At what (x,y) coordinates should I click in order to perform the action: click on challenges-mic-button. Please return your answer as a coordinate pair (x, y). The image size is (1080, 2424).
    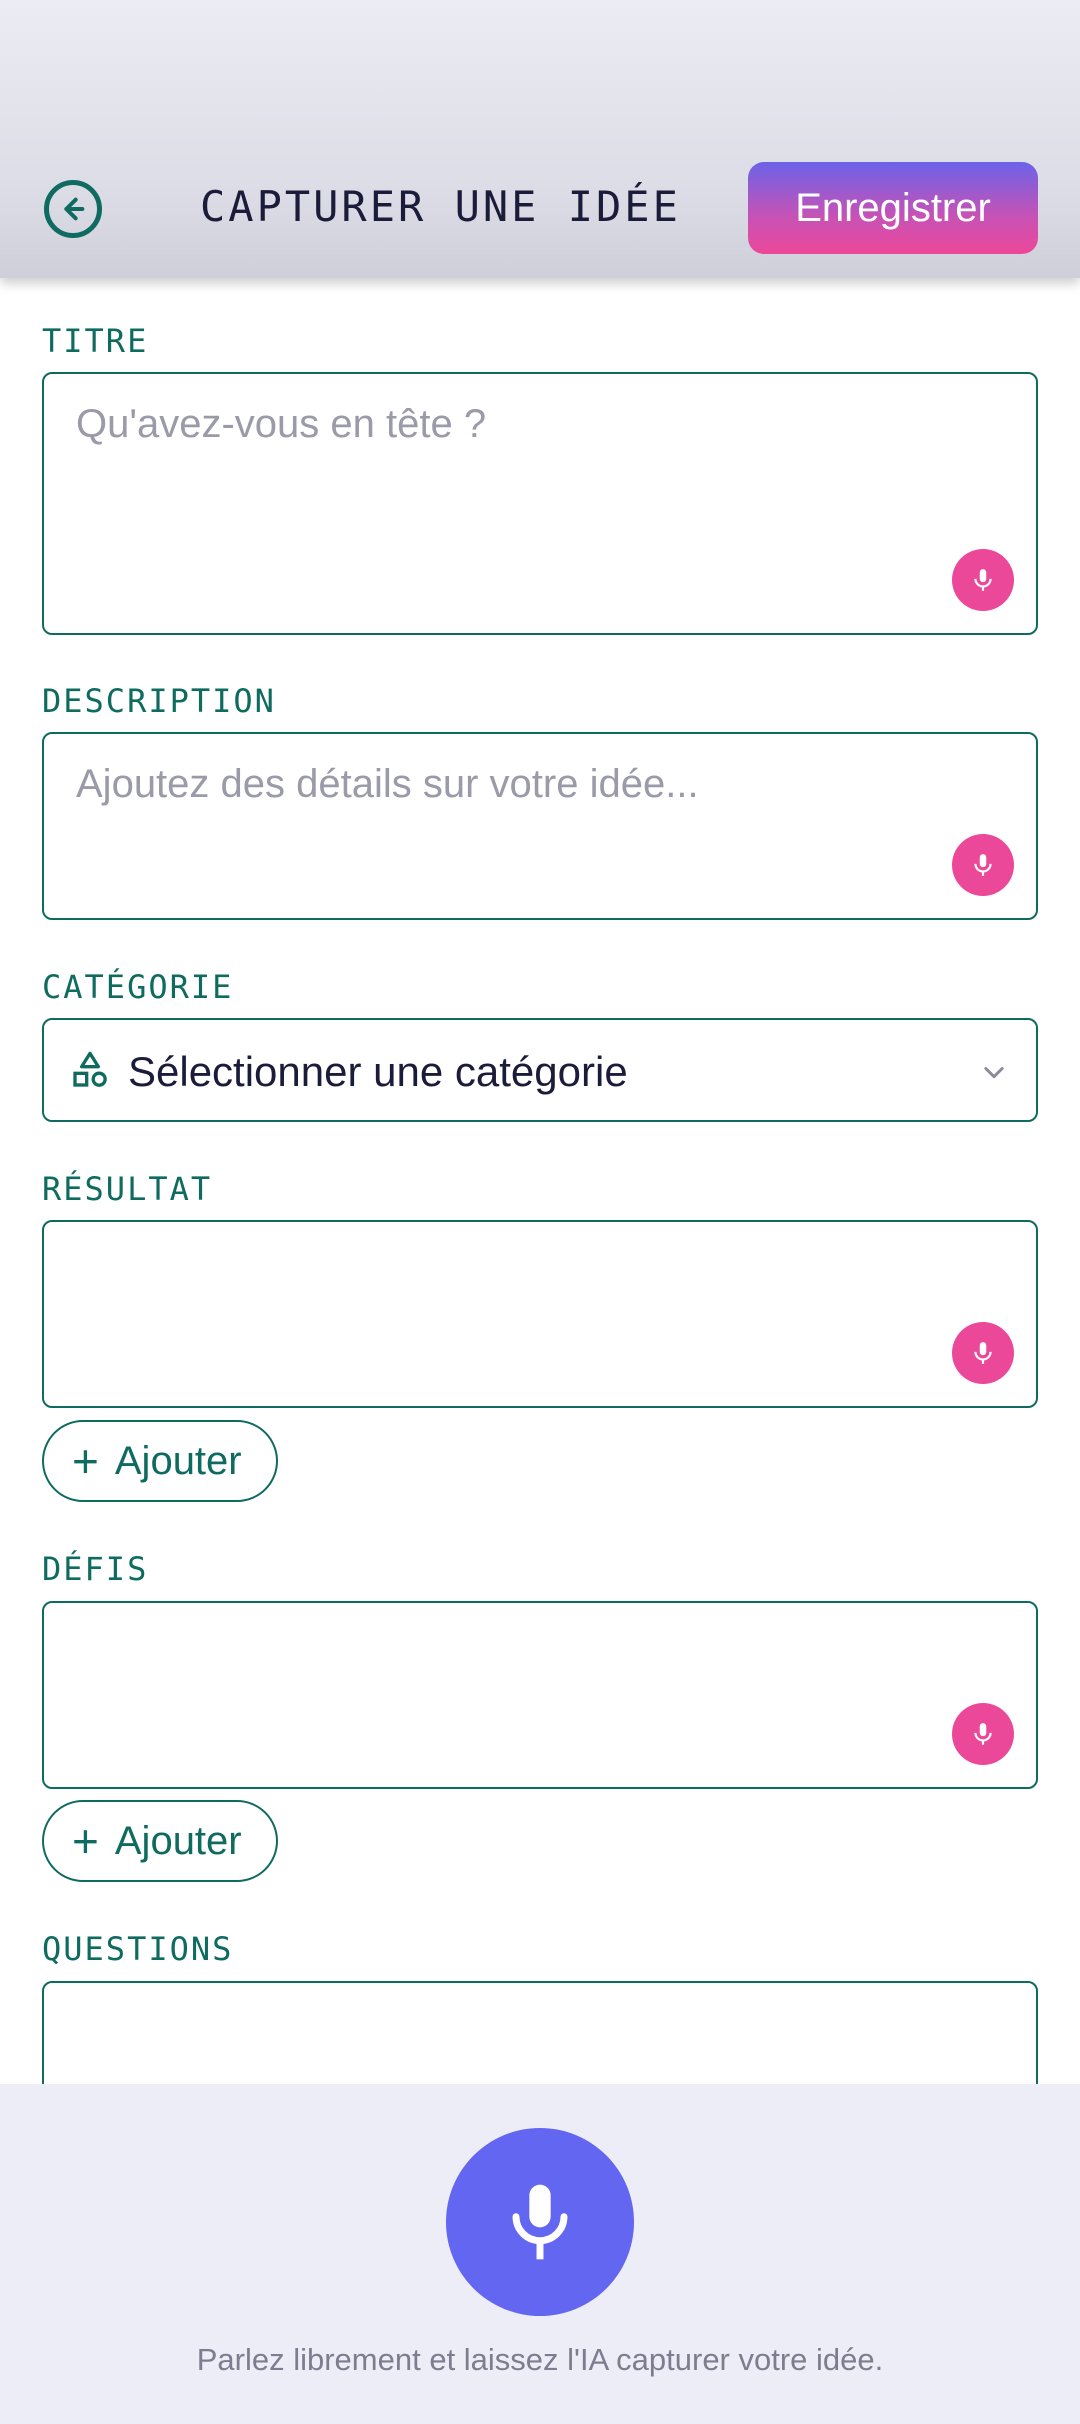
    Looking at the image, I should click on (983, 1734).